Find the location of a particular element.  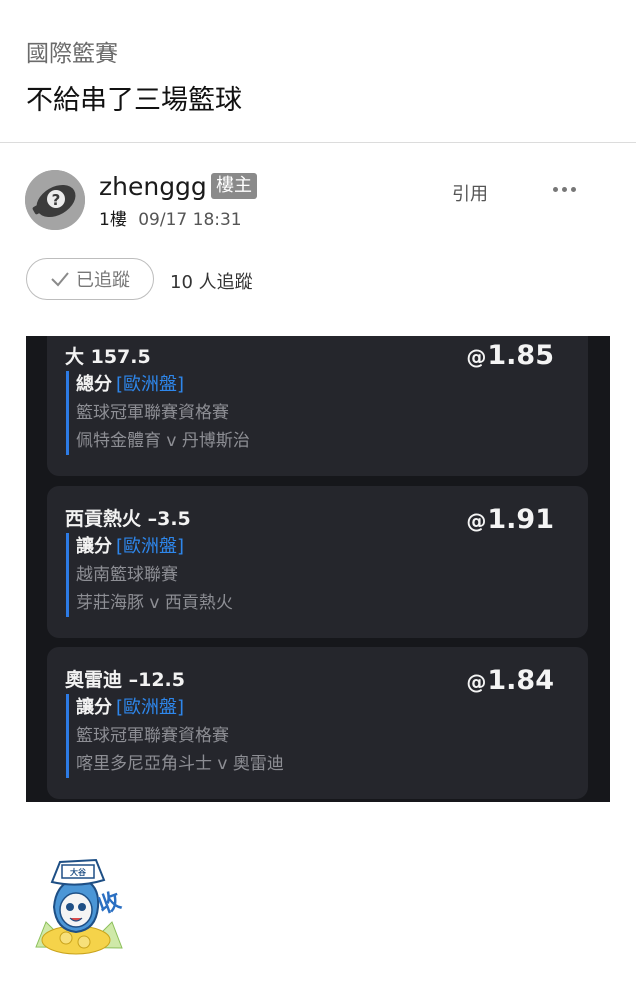

bet-details: 總分 [歐洲盤] 籃球冠軍聯賽資格賽 佩特金體育 v 丹博斯治 is located at coordinates (158, 413).